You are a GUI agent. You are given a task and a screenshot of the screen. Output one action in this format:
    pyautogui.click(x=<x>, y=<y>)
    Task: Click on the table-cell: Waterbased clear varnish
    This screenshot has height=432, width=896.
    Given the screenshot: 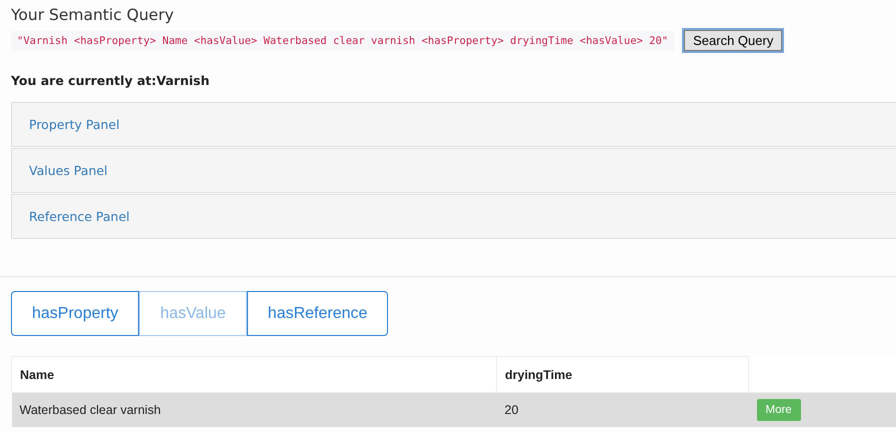 What is the action you would take?
    pyautogui.click(x=254, y=409)
    